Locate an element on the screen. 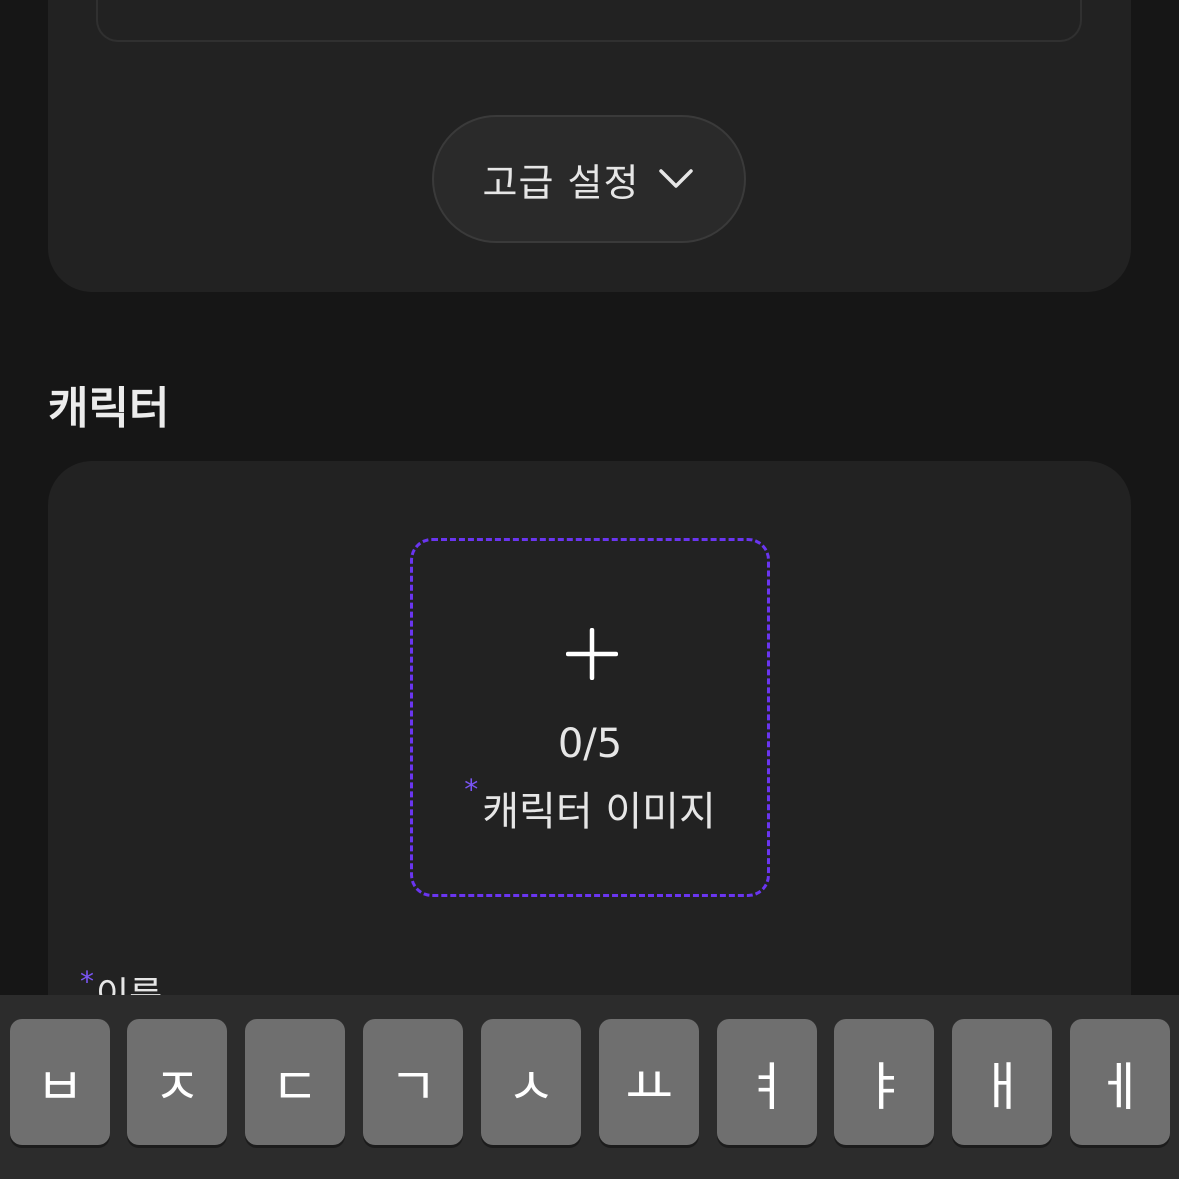 This screenshot has width=1179, height=1179. chevron-down-icon is located at coordinates (676, 179).